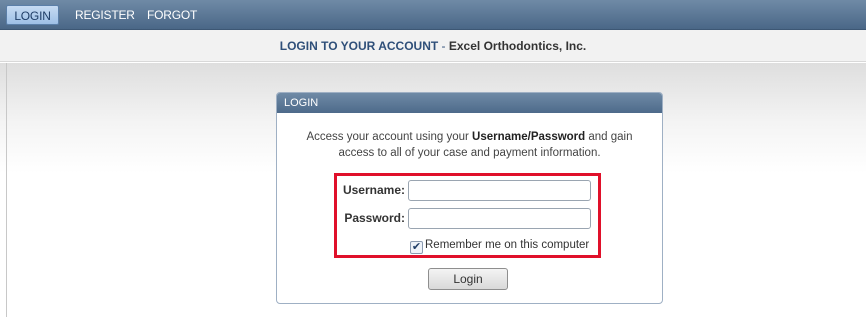 Image resolution: width=866 pixels, height=317 pixels. What do you see at coordinates (207, 23) in the screenshot?
I see `nav-tab-forgot-password: FORGOT PASSWORD` at bounding box center [207, 23].